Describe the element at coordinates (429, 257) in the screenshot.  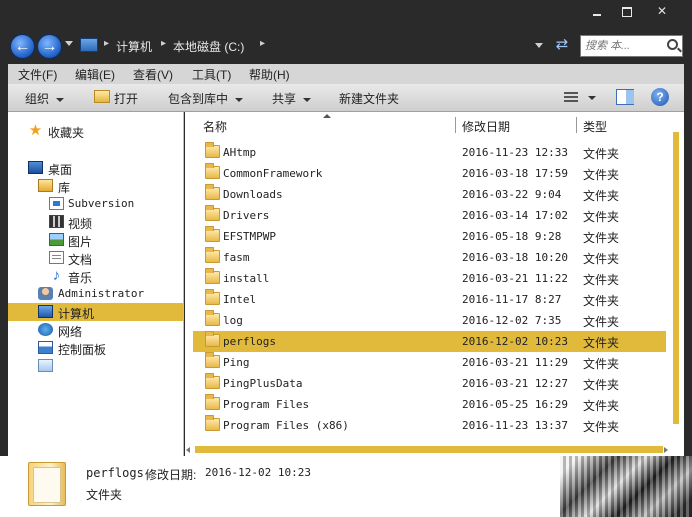
I see `table-row: fasm 2016-03-18 10:20 文件夹` at that location.